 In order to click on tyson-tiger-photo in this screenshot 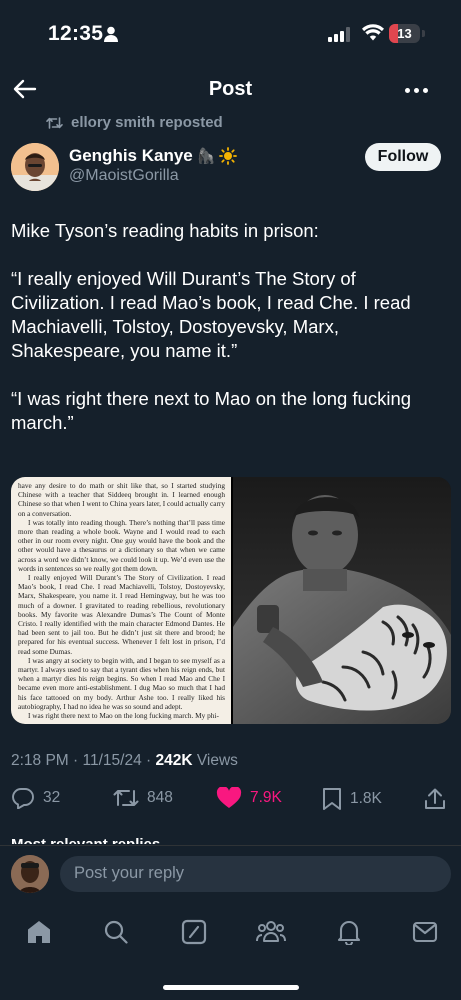, I will do `click(342, 600)`.